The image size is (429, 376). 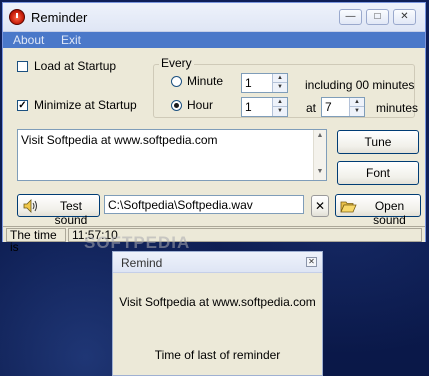 What do you see at coordinates (22, 105) in the screenshot?
I see `minimize-at-startup-checkbox: ✓` at bounding box center [22, 105].